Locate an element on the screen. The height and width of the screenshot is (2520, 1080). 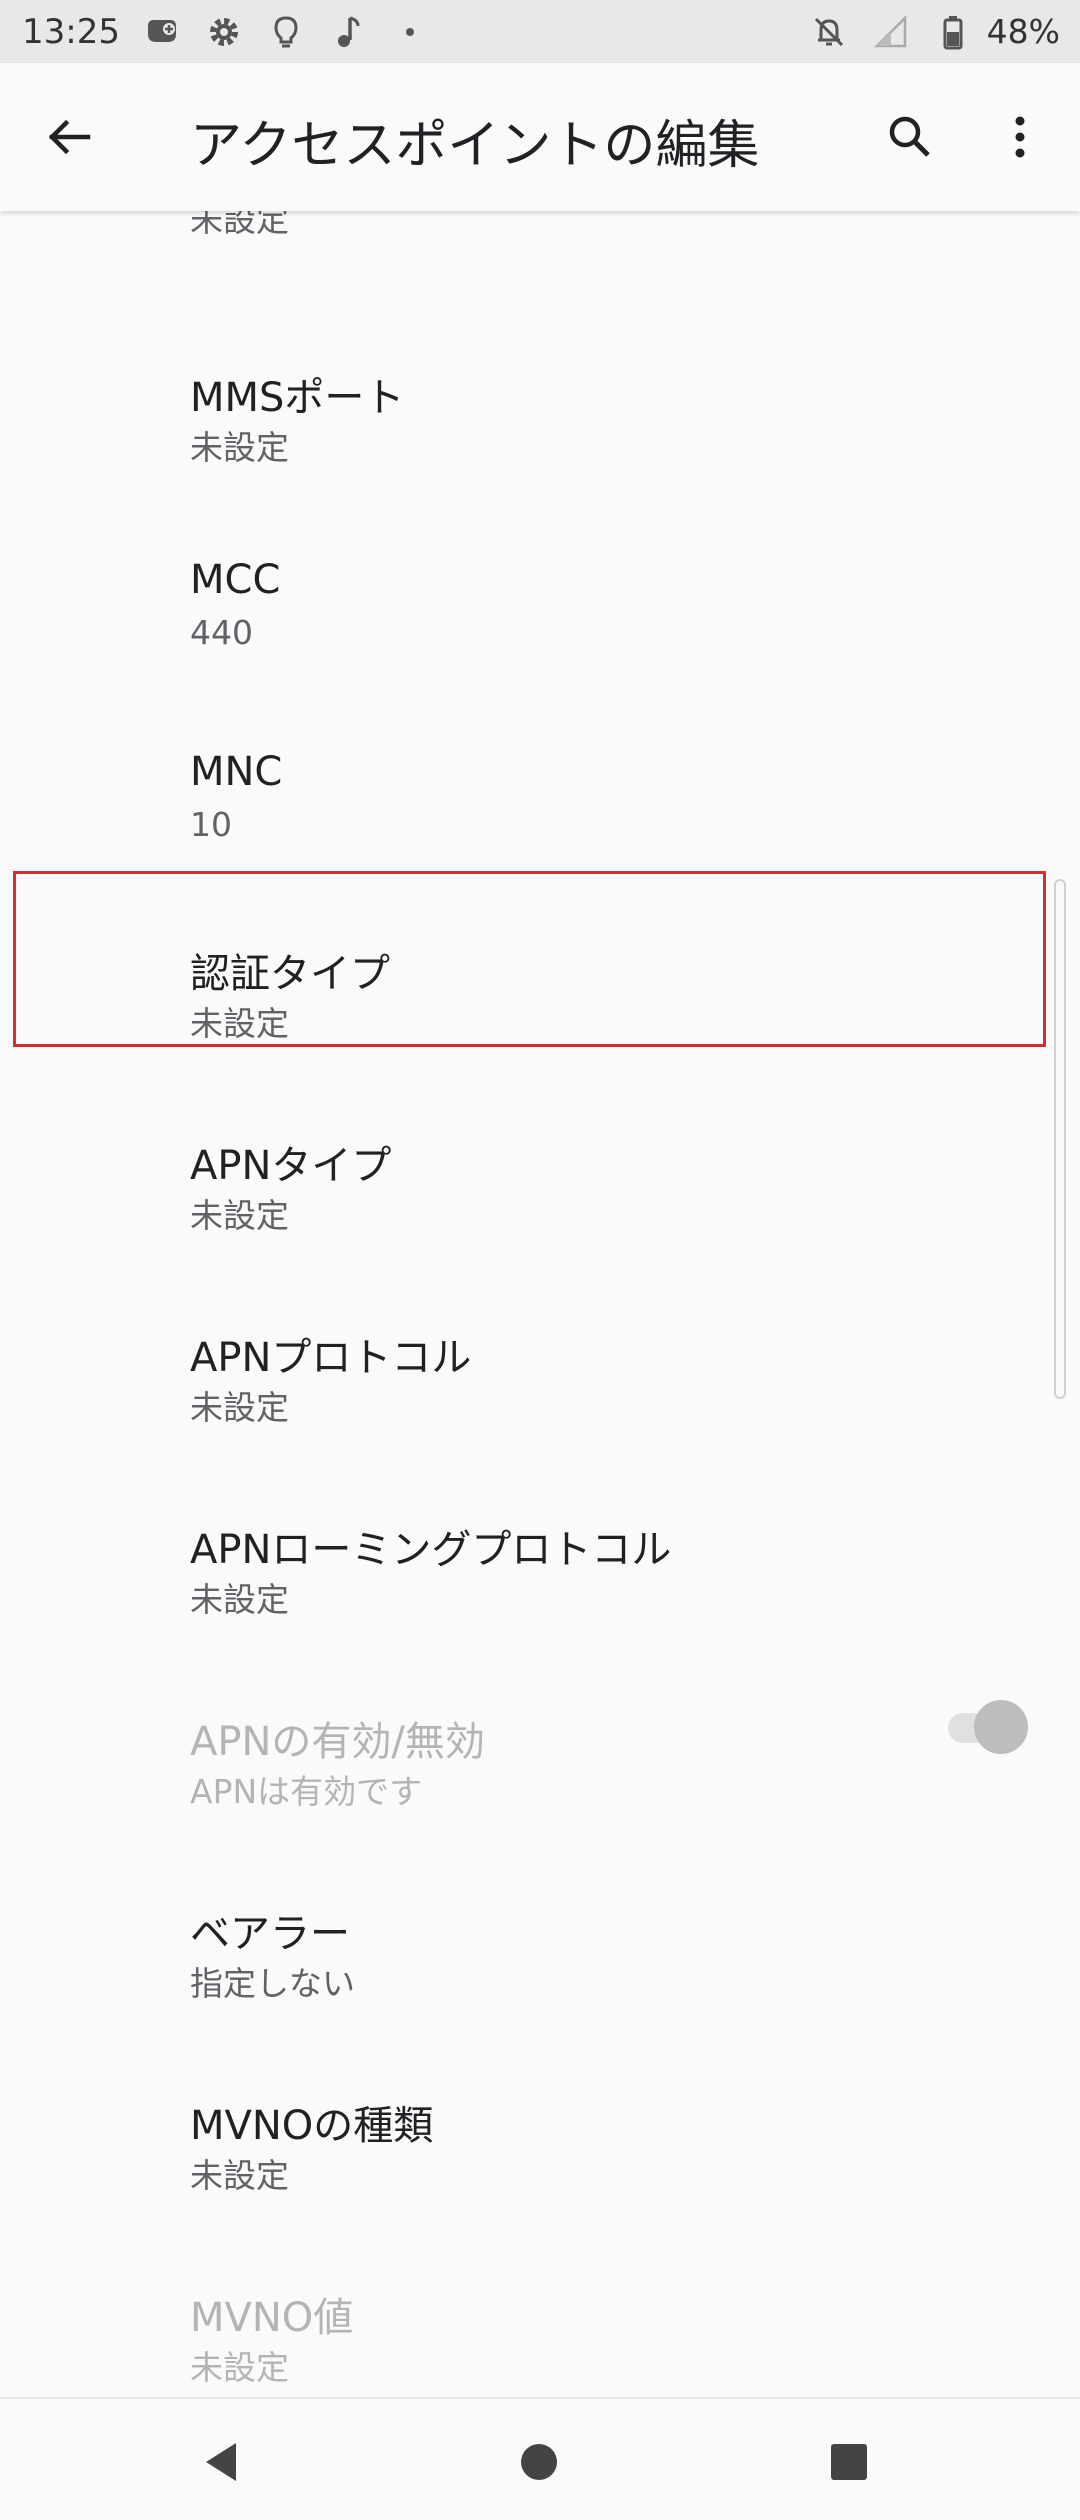
pref-mnc: MNC 10 is located at coordinates (540, 785).